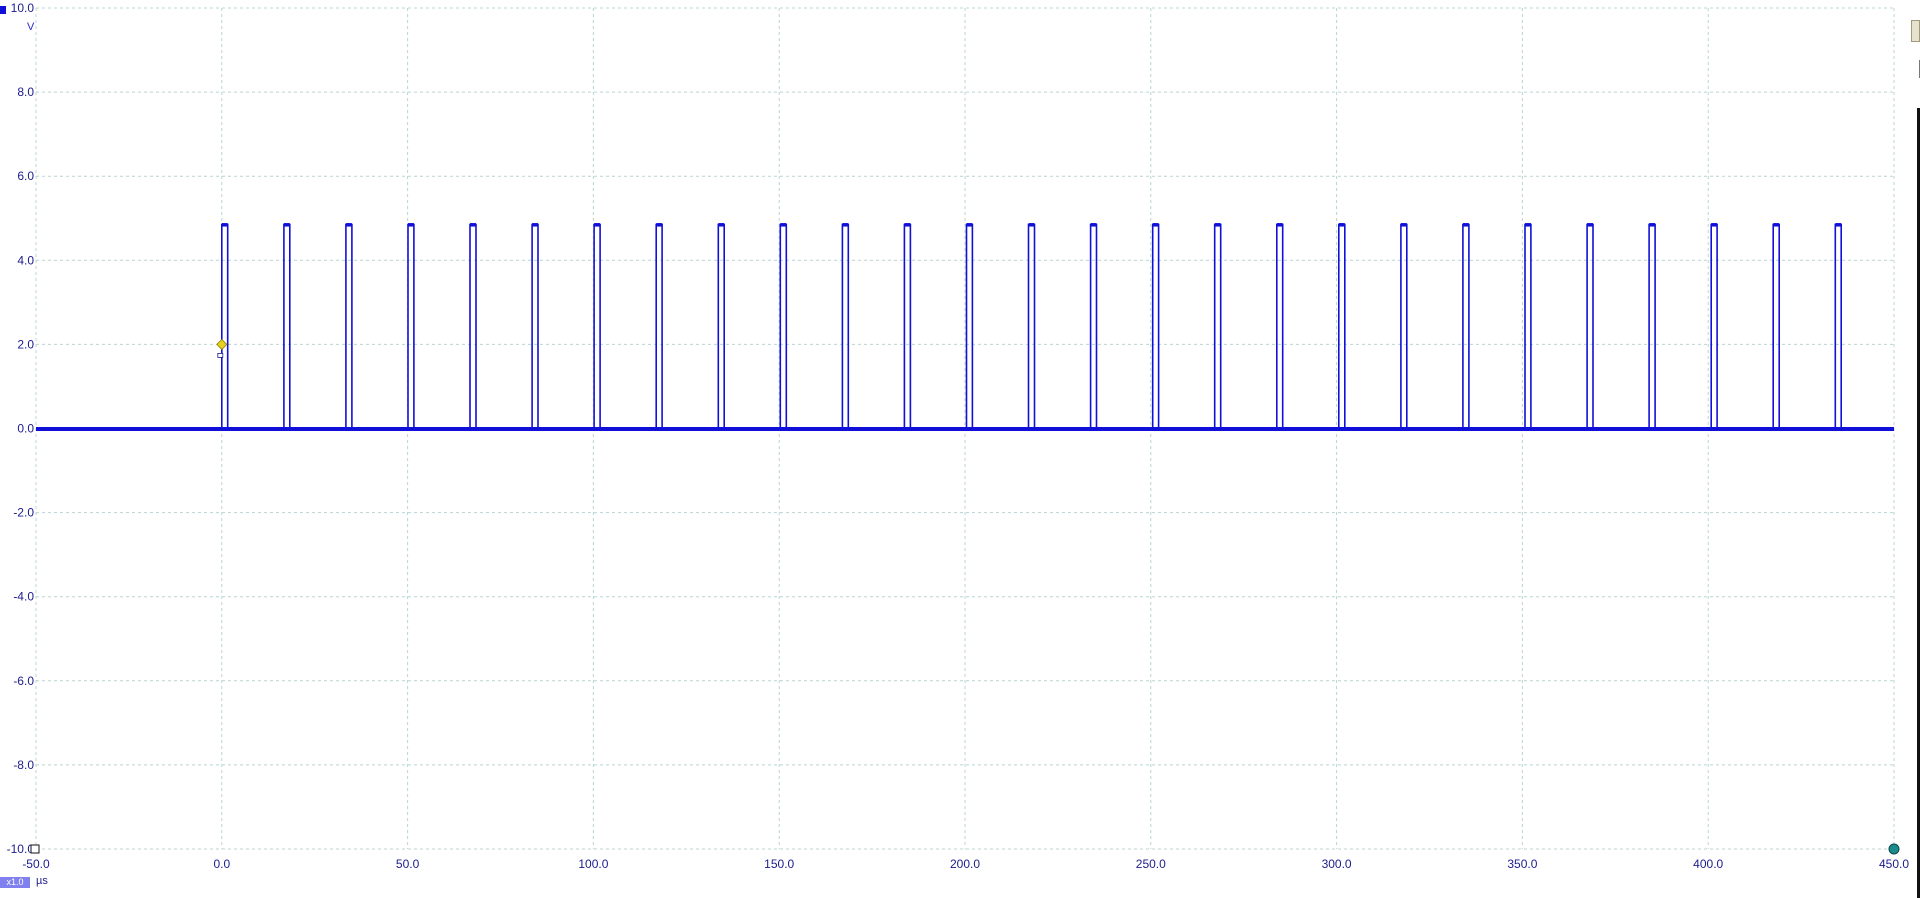 This screenshot has width=1920, height=898. Describe the element at coordinates (1522, 864) in the screenshot. I see `x-tick-label: 350.0` at that location.